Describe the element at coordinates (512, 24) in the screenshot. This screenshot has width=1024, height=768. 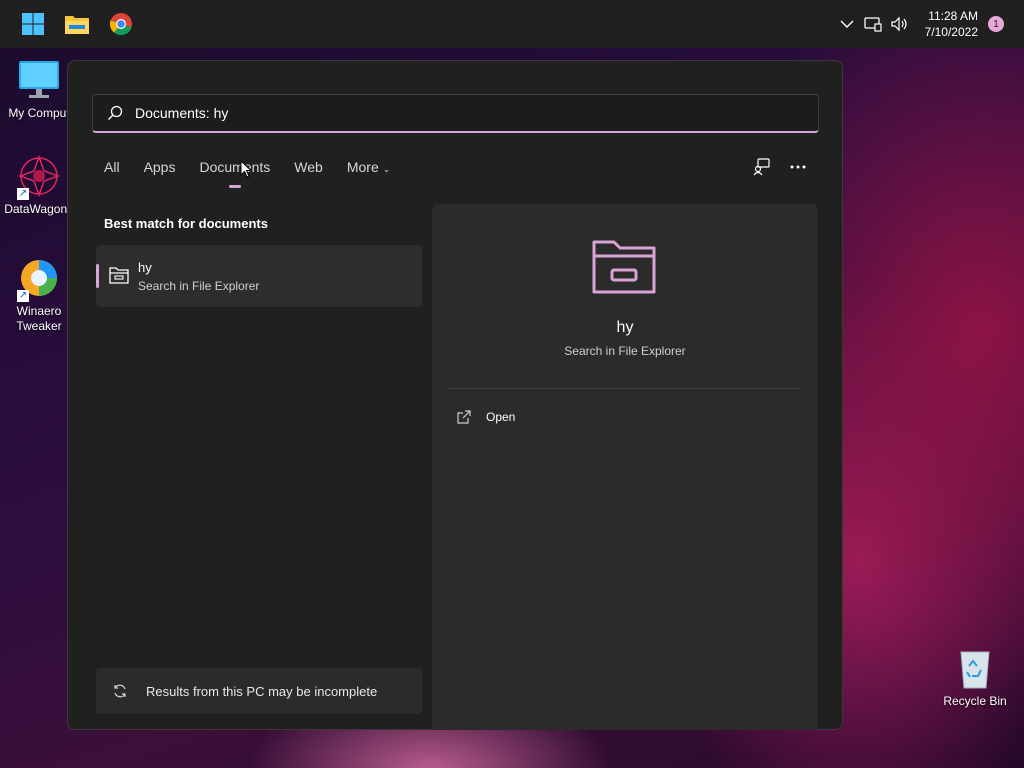
I see `taskbar: 11:28 AM 7/10/2022 1` at that location.